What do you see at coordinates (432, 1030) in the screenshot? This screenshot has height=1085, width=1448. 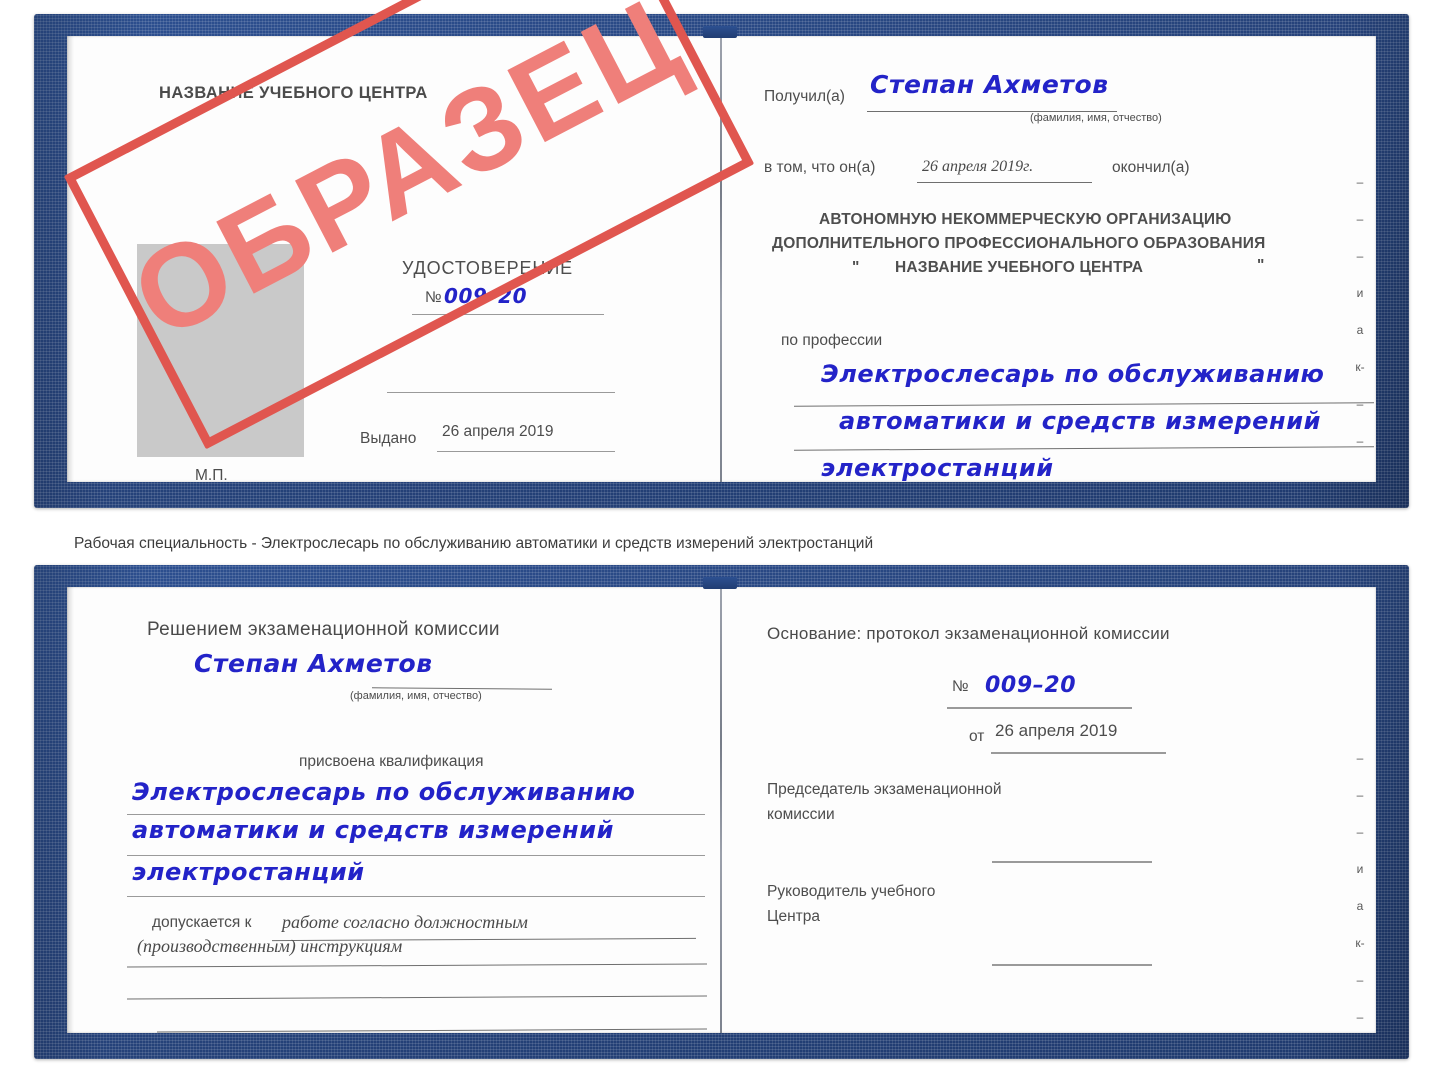 I see `admitted-rule4` at bounding box center [432, 1030].